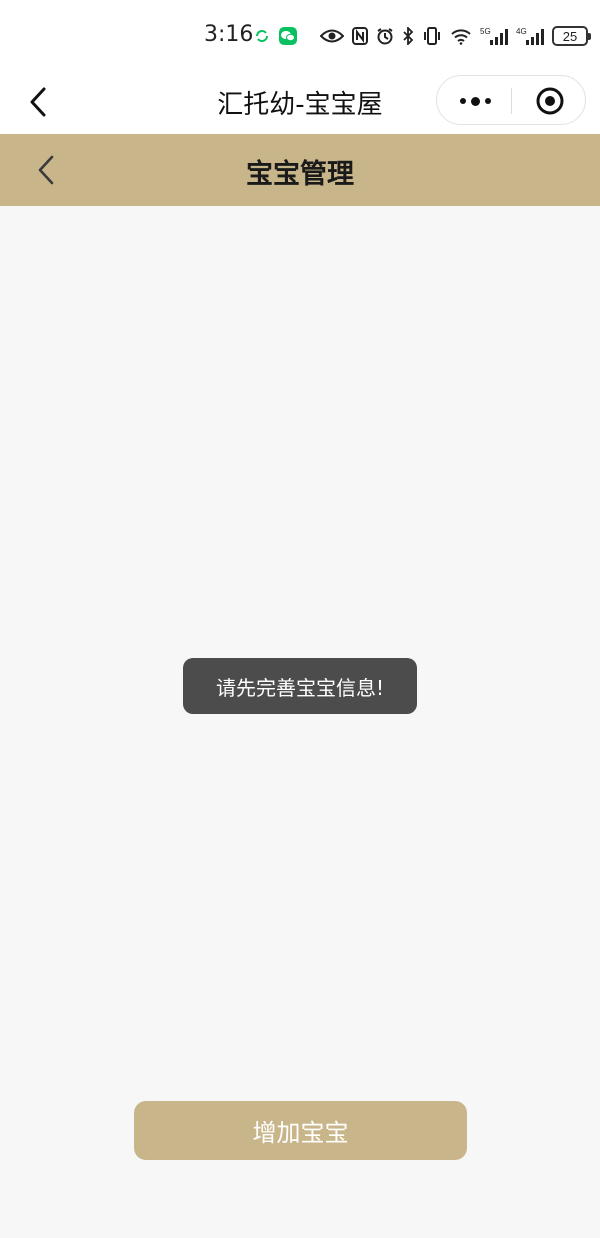  I want to click on wechat-icon, so click(288, 36).